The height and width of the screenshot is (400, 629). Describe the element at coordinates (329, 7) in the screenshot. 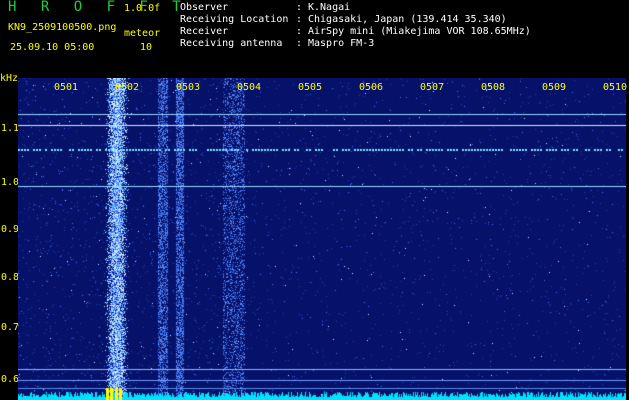

I see `info-value: K.Nagai` at that location.